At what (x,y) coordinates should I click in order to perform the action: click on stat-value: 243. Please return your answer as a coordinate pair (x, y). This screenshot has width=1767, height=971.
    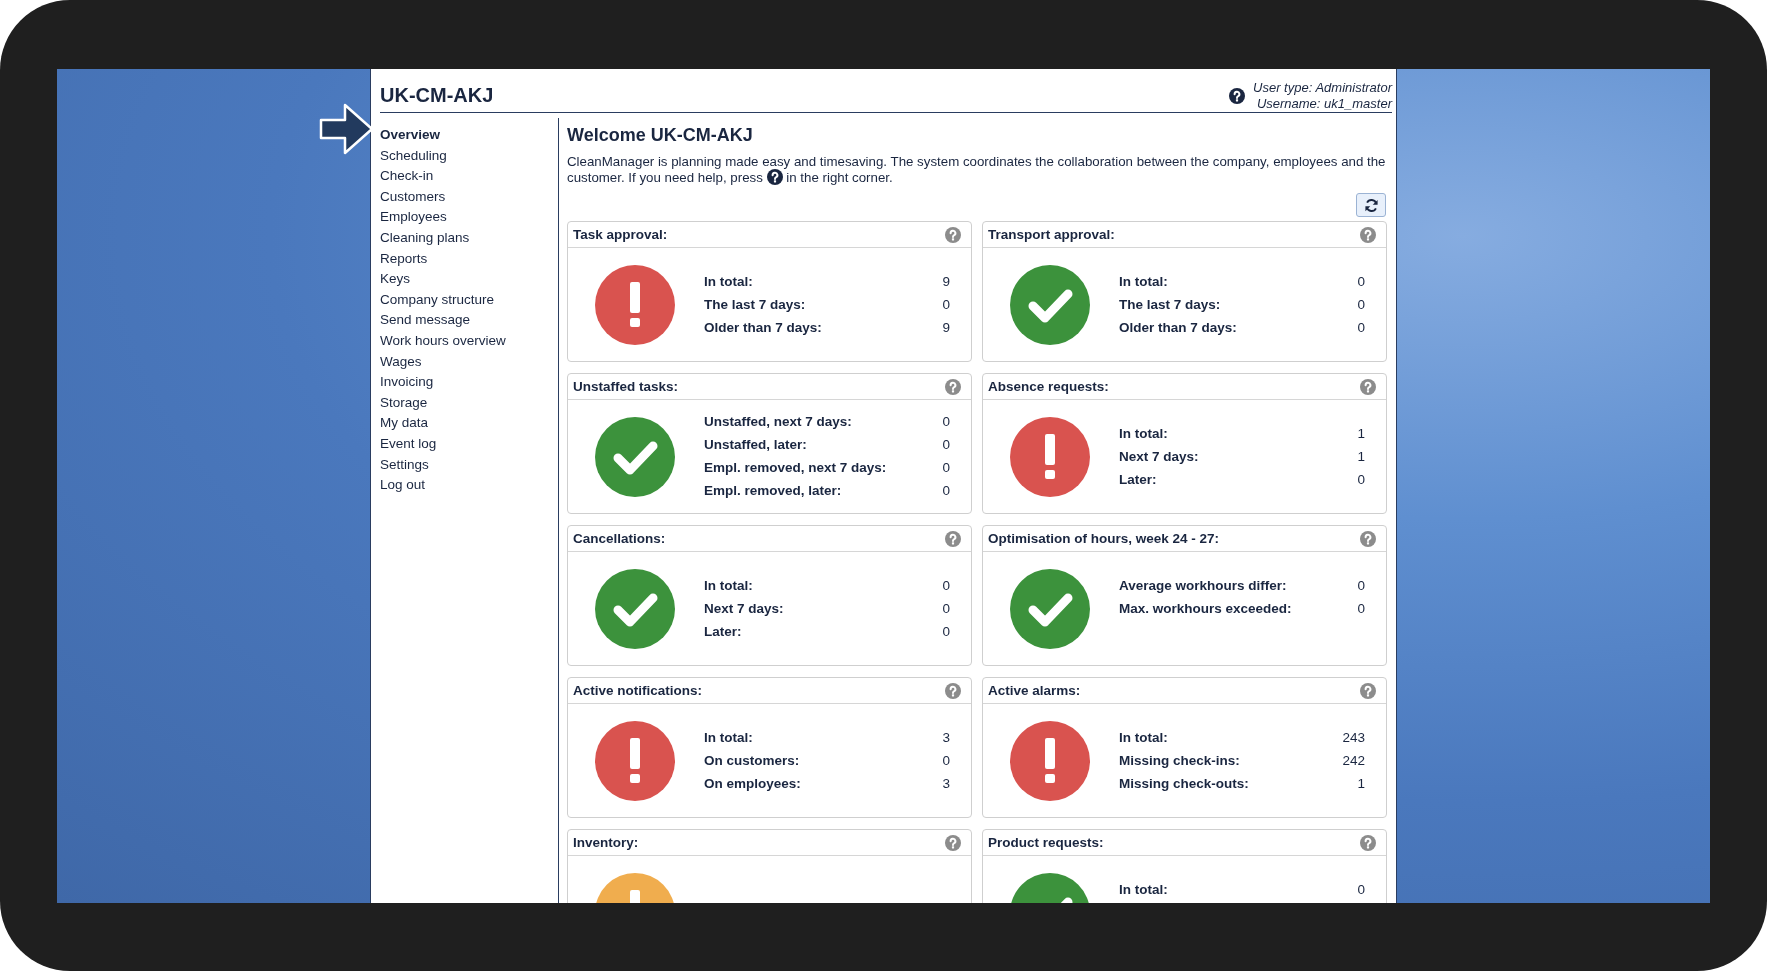
    Looking at the image, I should click on (1353, 737).